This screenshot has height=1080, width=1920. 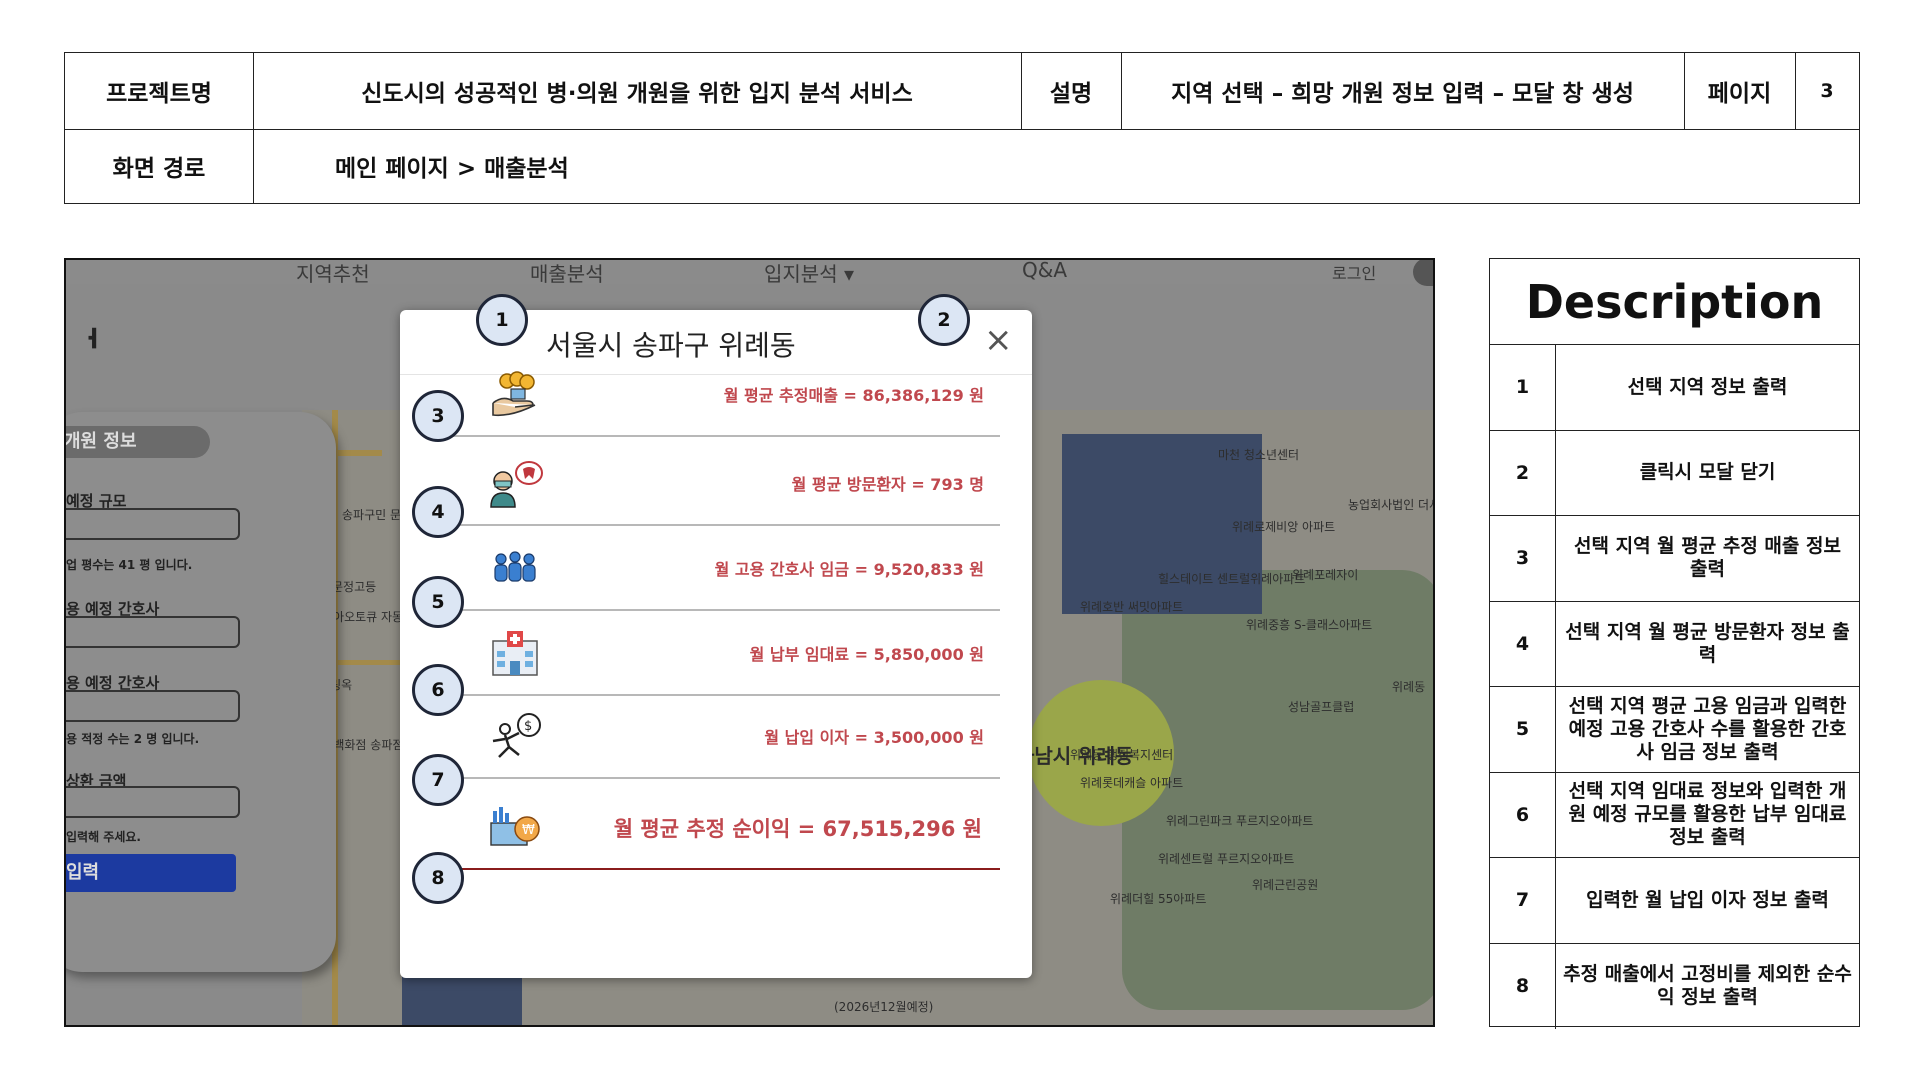 What do you see at coordinates (1158, 899) in the screenshot?
I see `map-label: 위례더힐 55아파트` at bounding box center [1158, 899].